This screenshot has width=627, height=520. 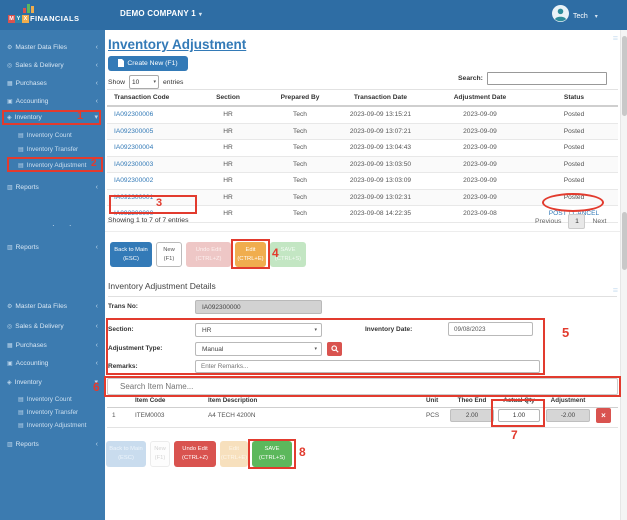 I want to click on item-unit-cell: PCS, so click(x=433, y=415).